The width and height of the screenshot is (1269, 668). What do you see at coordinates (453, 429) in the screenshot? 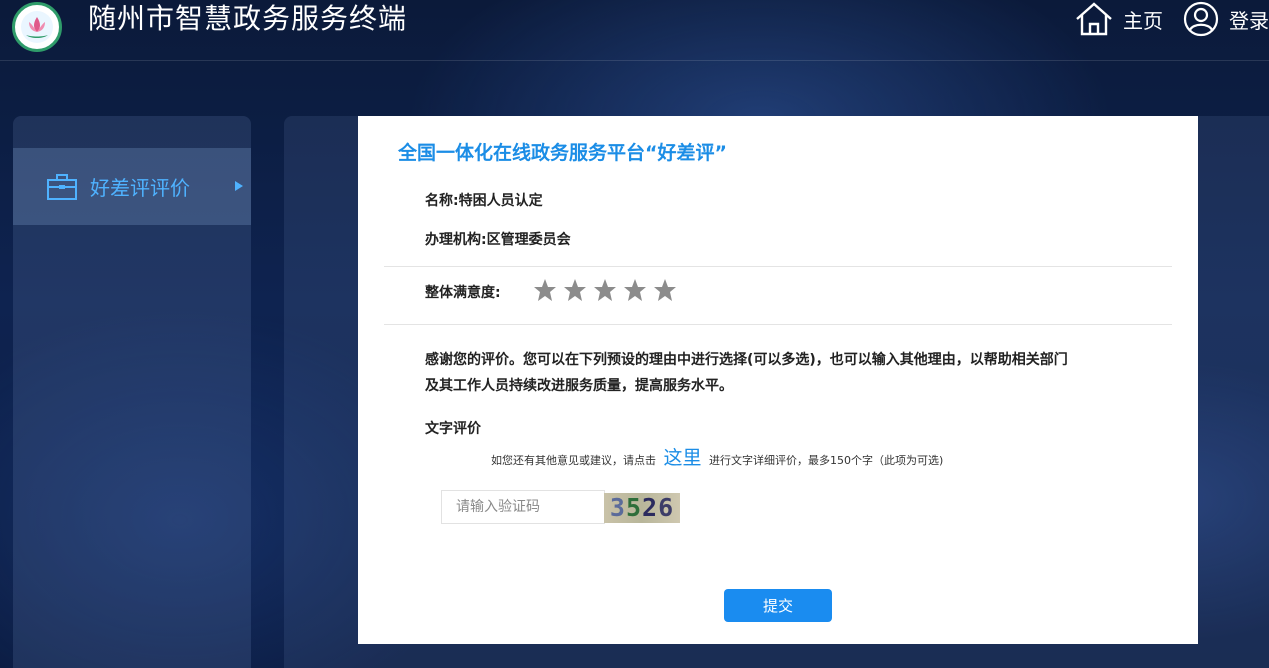
I see `text-review-title: 文字评价` at bounding box center [453, 429].